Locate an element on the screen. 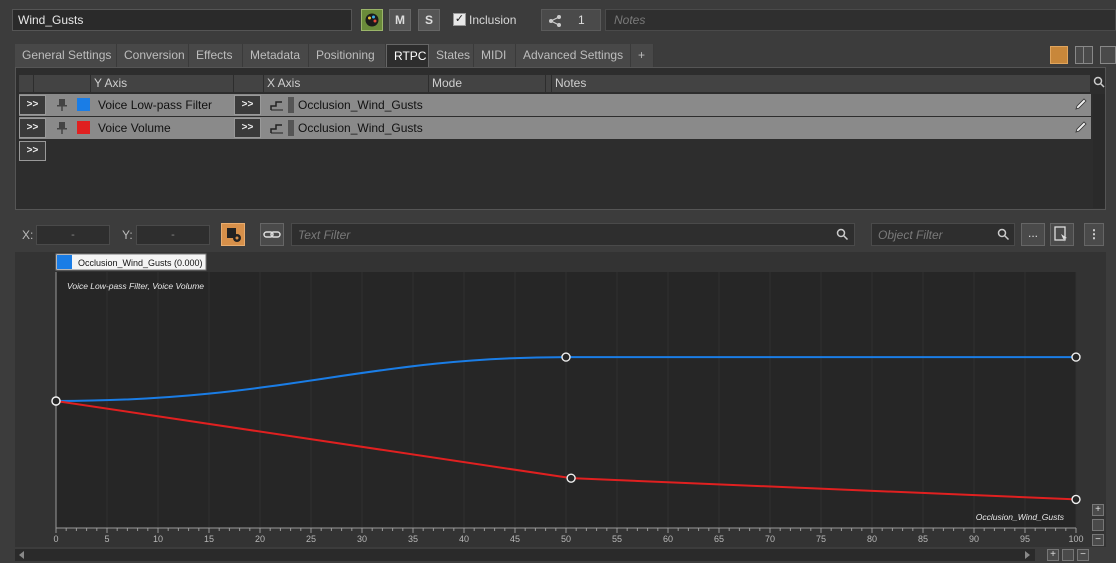 The image size is (1116, 563). x-tick-label: 35 is located at coordinates (413, 539).